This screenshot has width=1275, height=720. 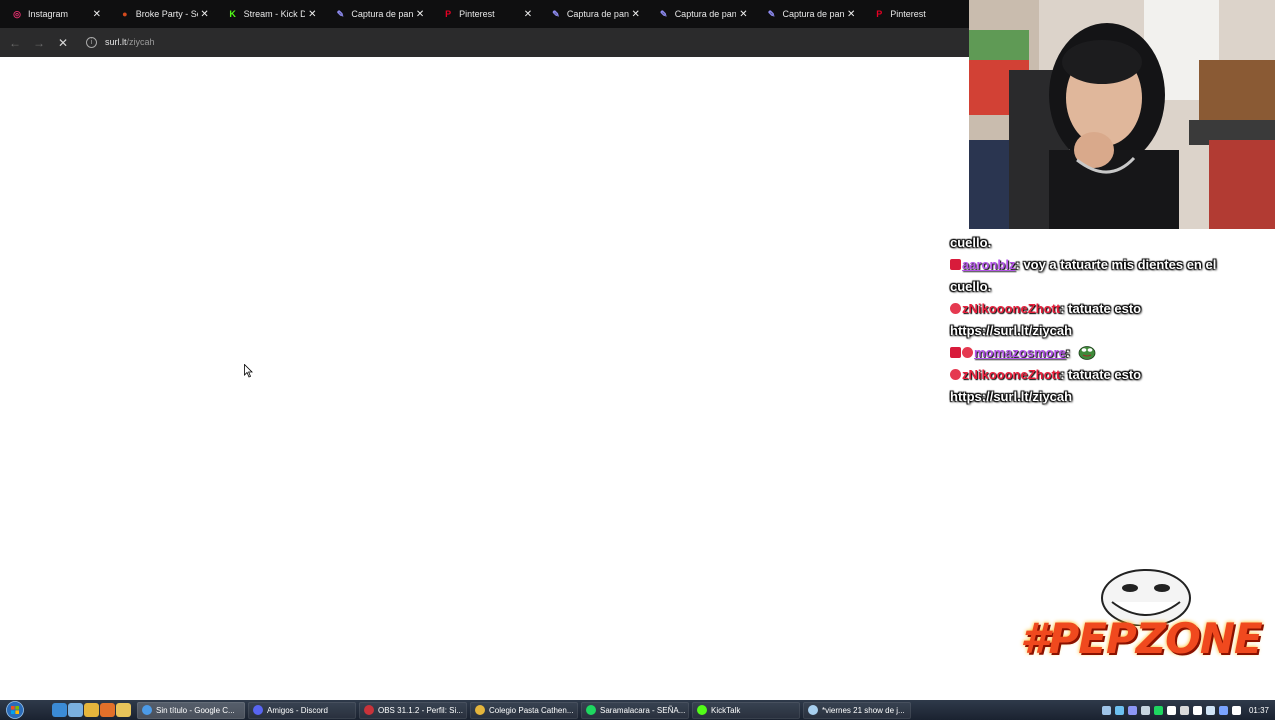 I want to click on browser-toolbar: ← → ✕ i surl.lt/ziycah, so click(x=485, y=42).